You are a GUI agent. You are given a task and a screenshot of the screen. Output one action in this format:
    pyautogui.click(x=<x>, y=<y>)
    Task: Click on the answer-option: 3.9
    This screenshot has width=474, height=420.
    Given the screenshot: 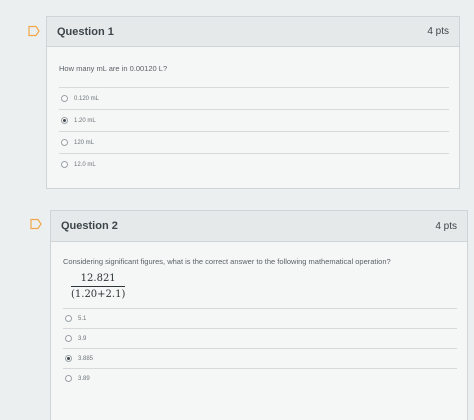 What is the action you would take?
    pyautogui.click(x=260, y=338)
    